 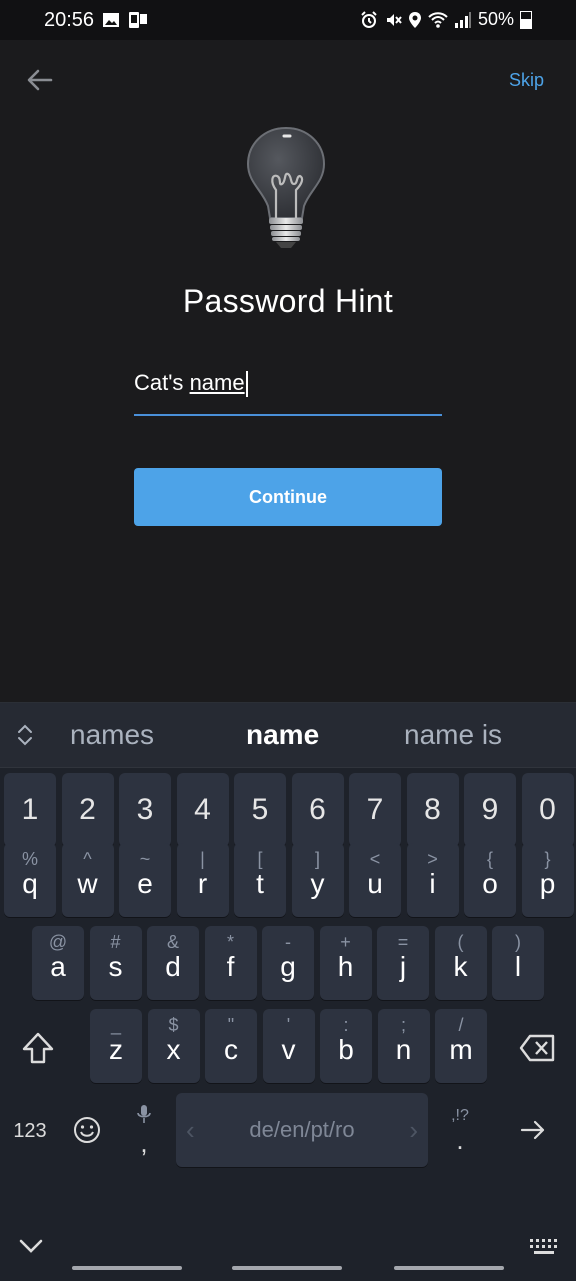 What do you see at coordinates (144, 1131) in the screenshot?
I see `comma-key: ,` at bounding box center [144, 1131].